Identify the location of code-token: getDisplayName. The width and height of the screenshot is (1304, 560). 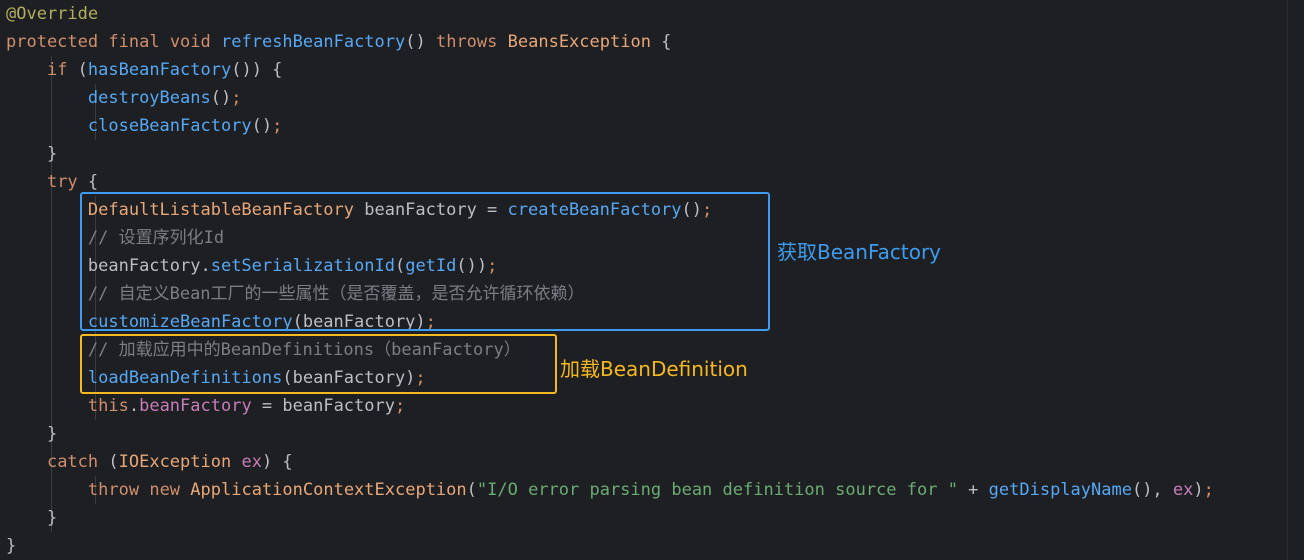
(1060, 490).